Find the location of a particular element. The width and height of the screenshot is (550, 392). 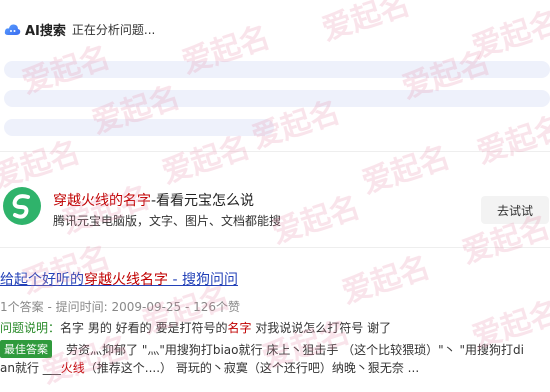

result-title-link: 给起个好听的穿越火线名字 - 搜狗问问 is located at coordinates (119, 279).